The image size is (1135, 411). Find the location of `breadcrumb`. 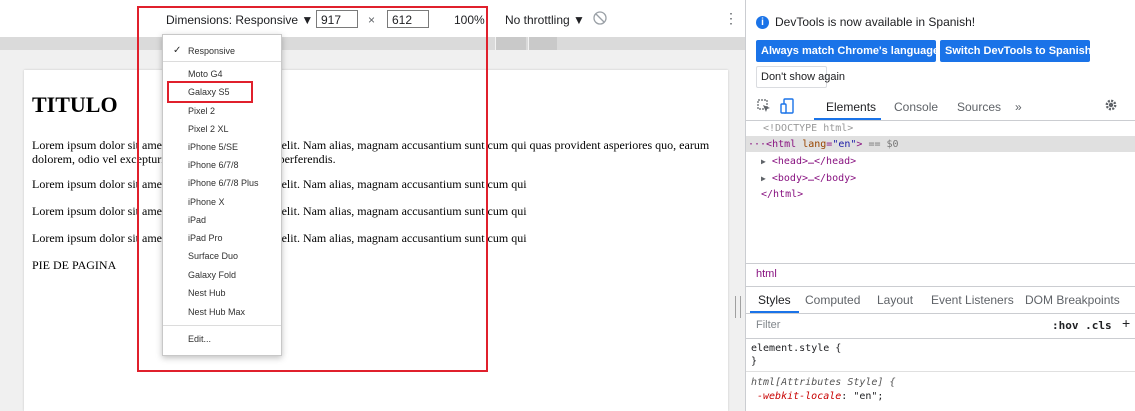

breadcrumb is located at coordinates (940, 275).